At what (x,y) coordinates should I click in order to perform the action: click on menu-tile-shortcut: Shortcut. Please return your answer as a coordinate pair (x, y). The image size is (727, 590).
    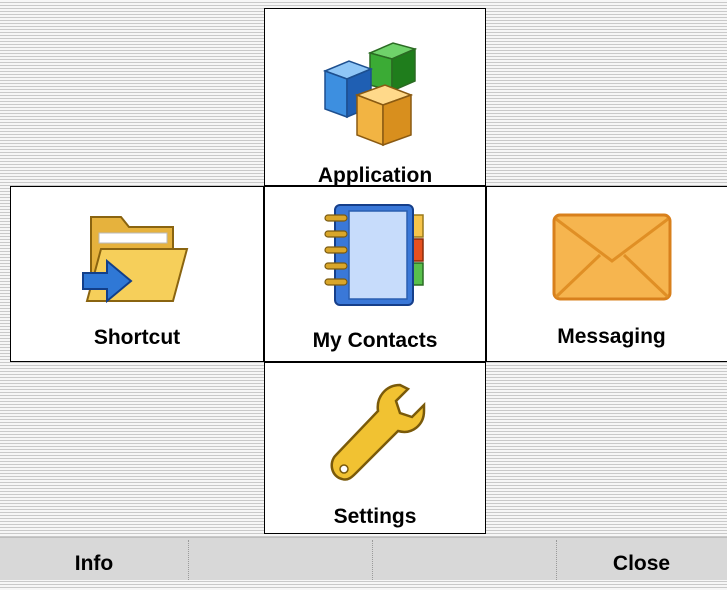
    Looking at the image, I should click on (137, 274).